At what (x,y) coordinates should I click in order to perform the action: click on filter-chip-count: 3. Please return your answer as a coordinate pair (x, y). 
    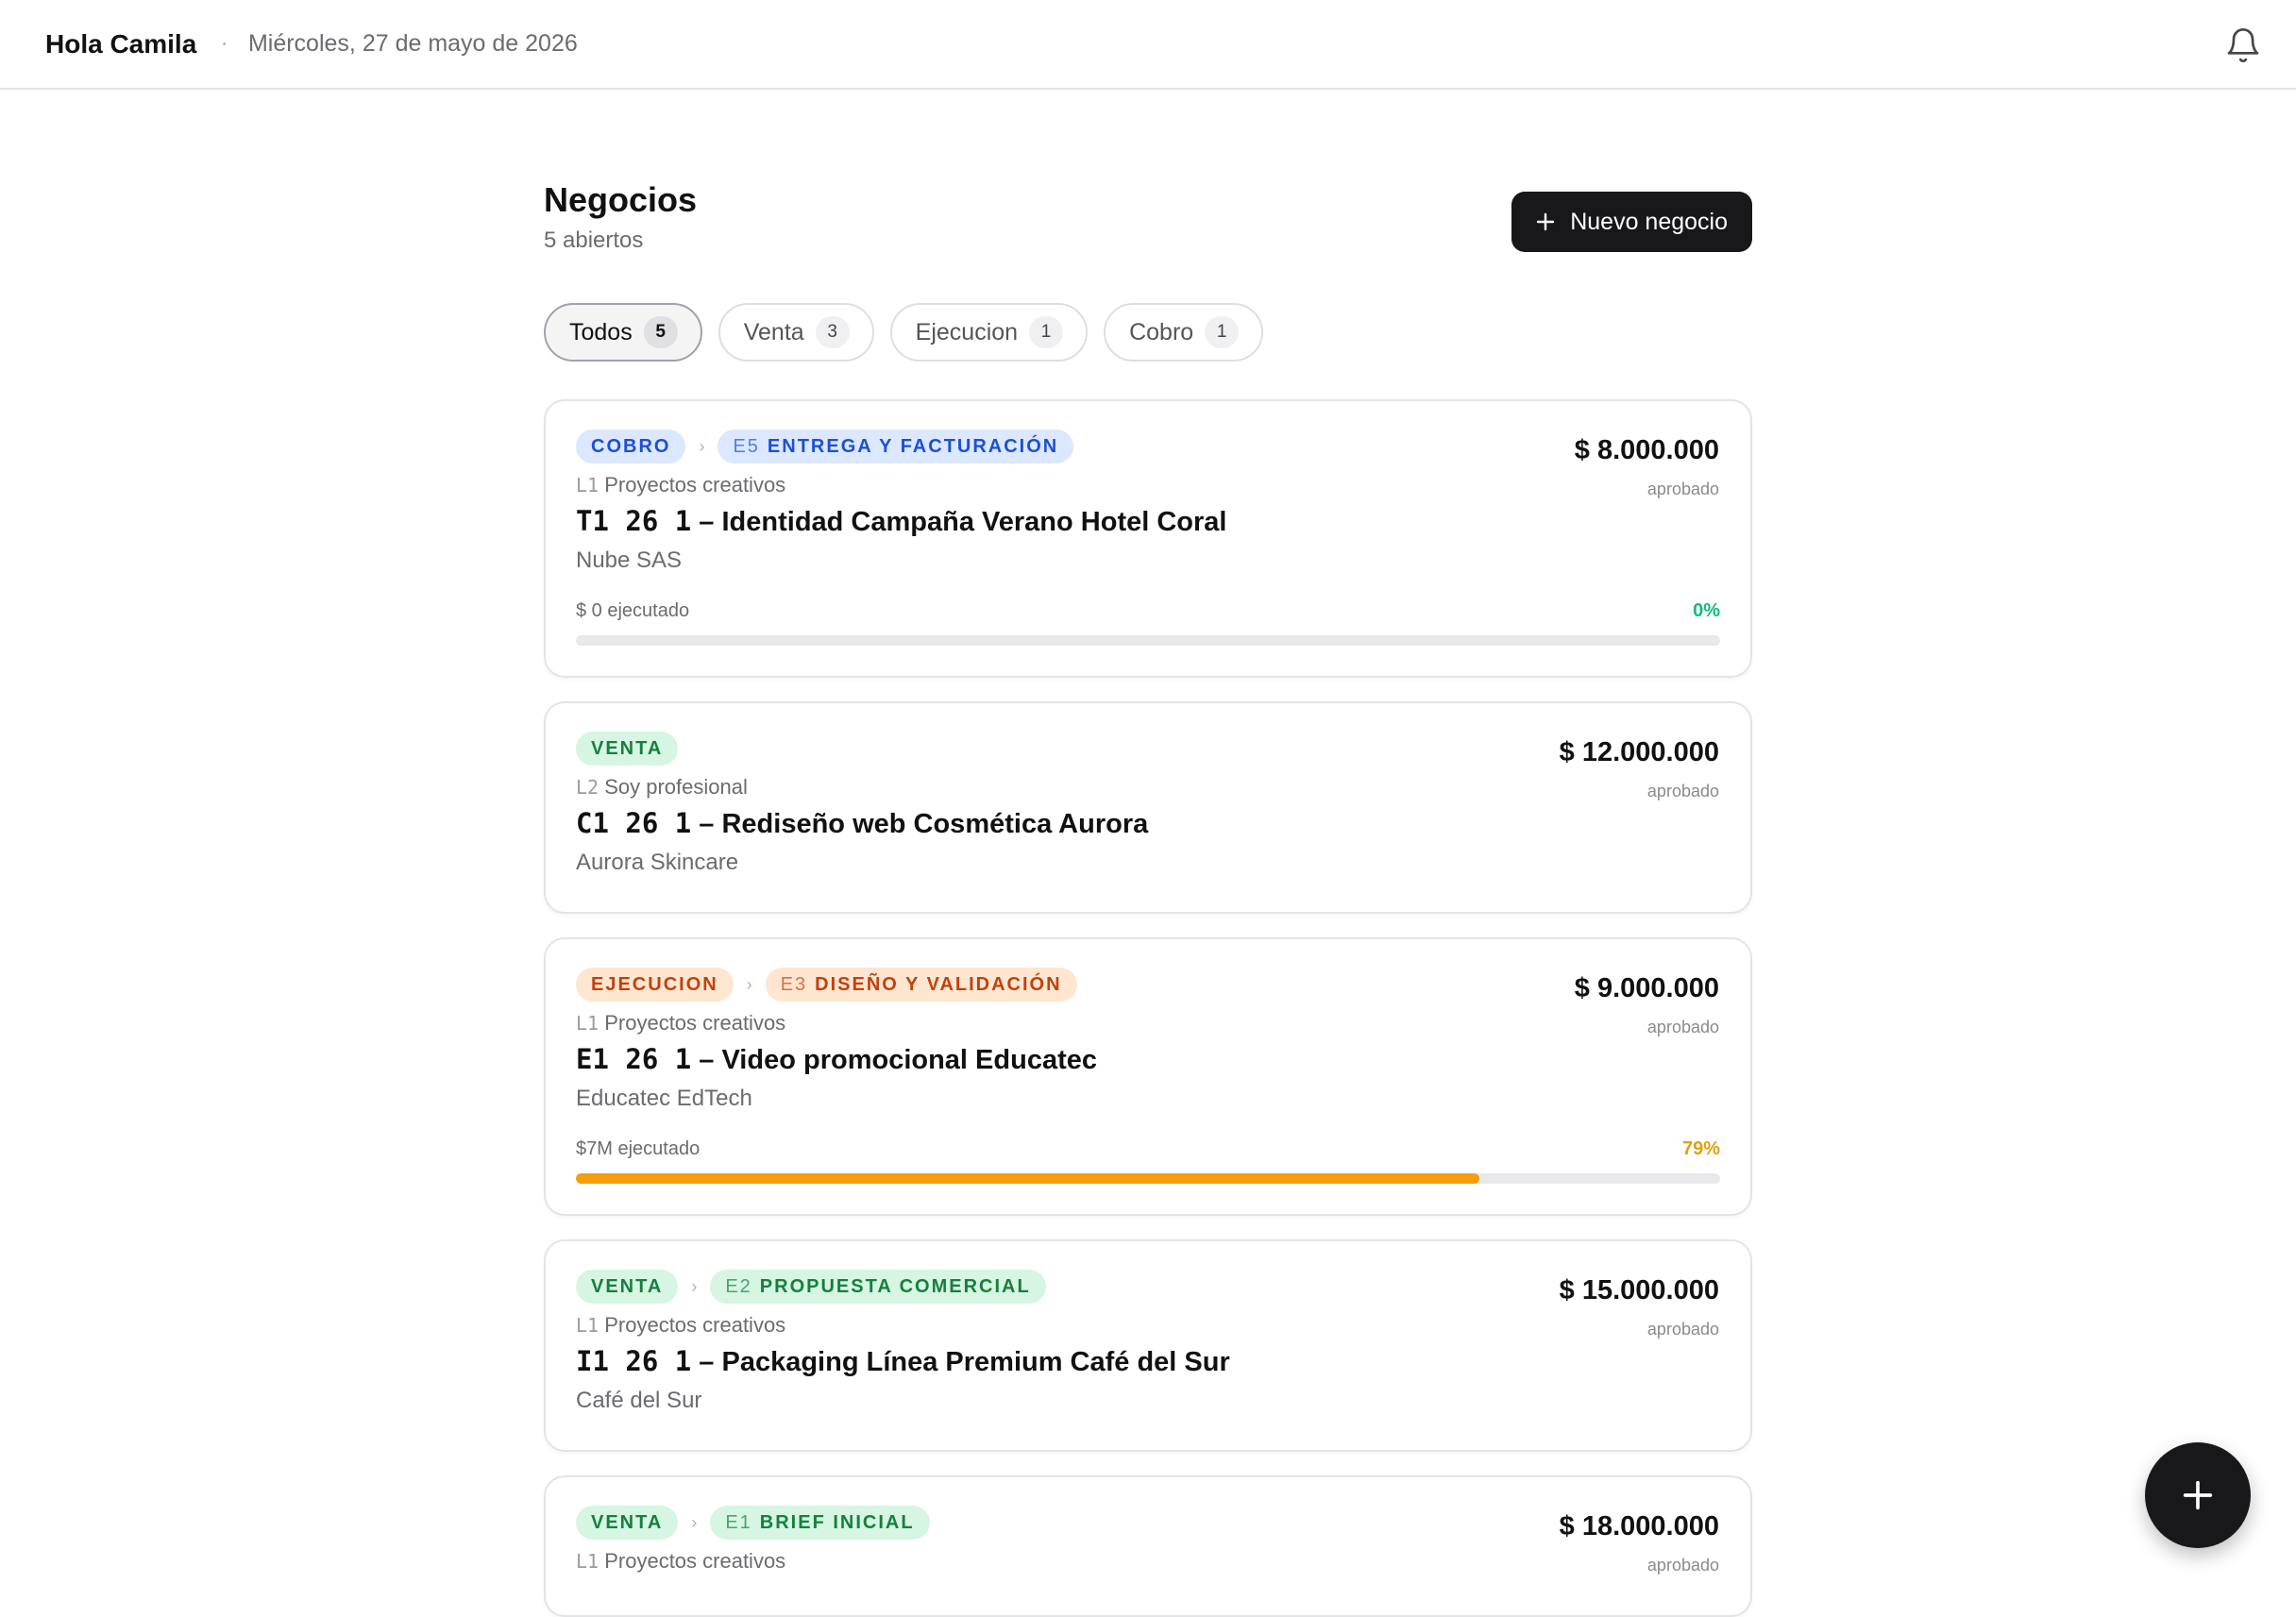
    Looking at the image, I should click on (832, 332).